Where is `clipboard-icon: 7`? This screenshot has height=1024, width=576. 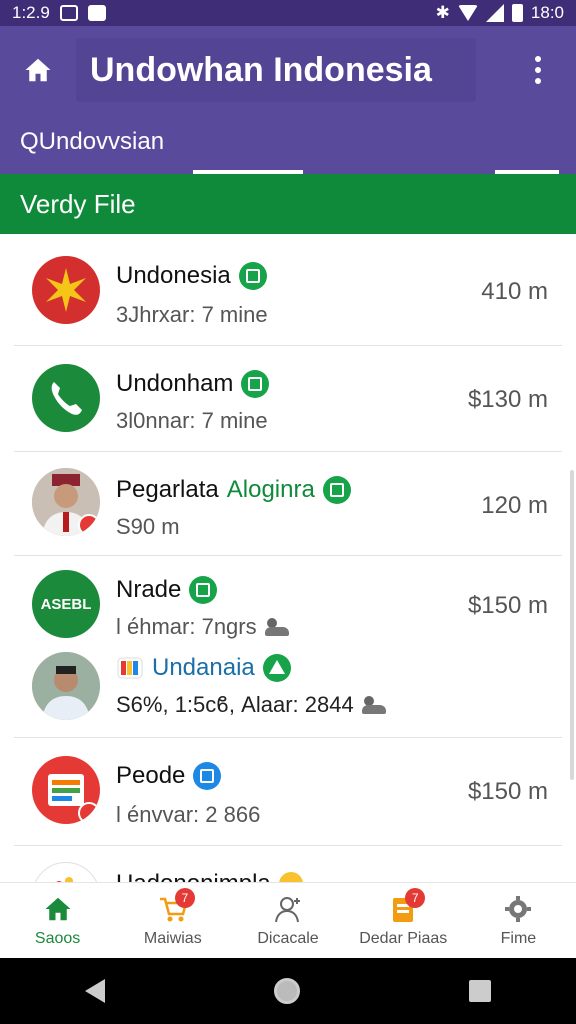
clipboard-icon: 7 is located at coordinates (406, 905).